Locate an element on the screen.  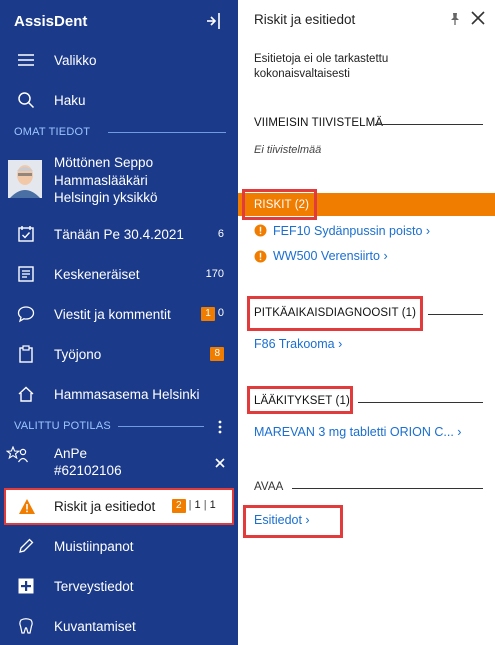
risk-link-1: FEF10 Sydänpussin poisto › is located at coordinates (351, 231).